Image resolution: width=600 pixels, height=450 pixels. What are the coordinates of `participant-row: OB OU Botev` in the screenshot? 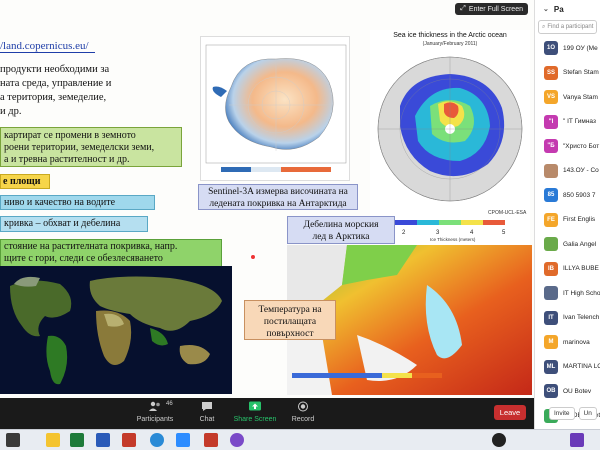 It's located at (567, 391).